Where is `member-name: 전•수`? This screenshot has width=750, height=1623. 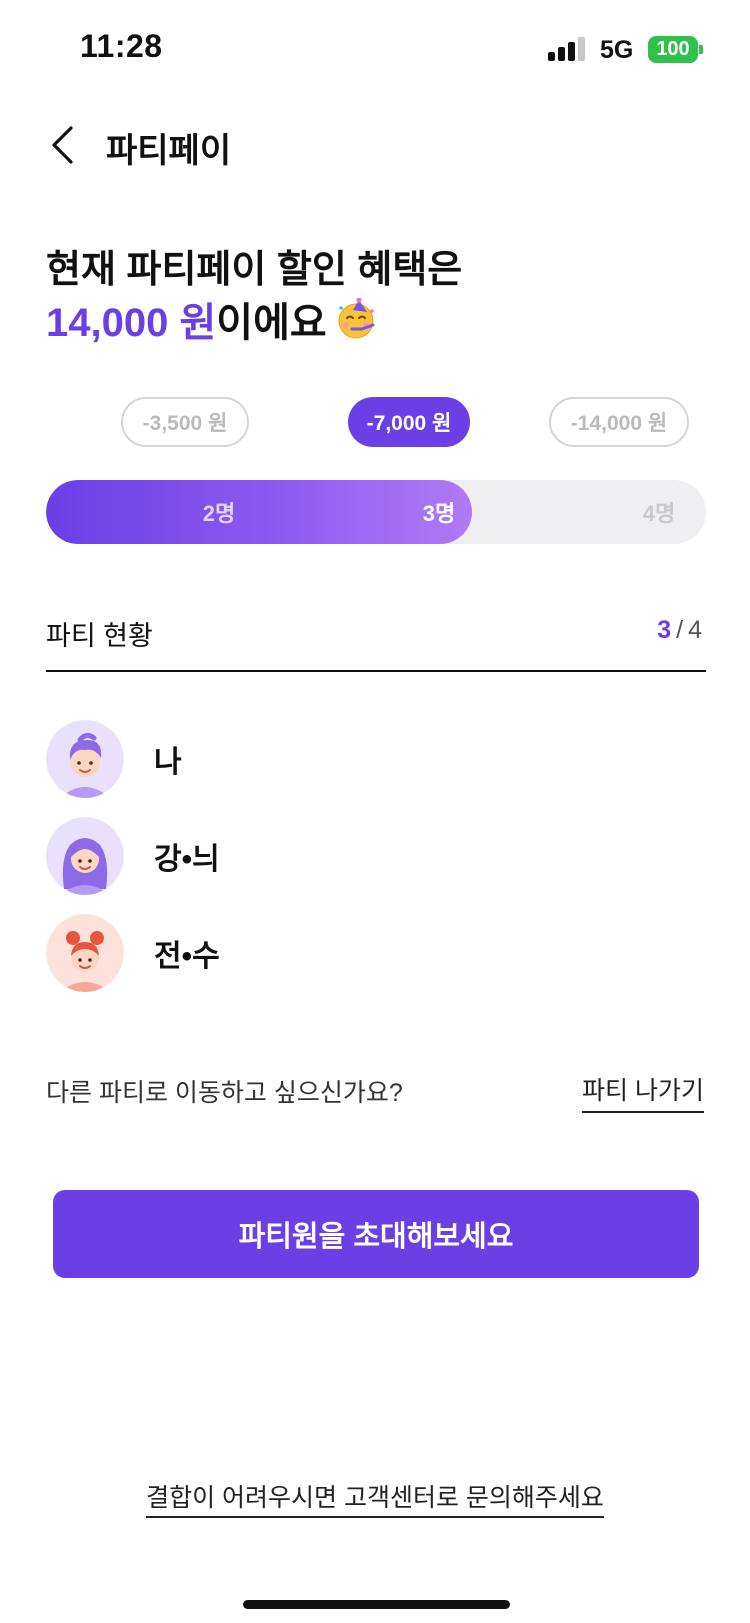
member-name: 전•수 is located at coordinates (187, 956).